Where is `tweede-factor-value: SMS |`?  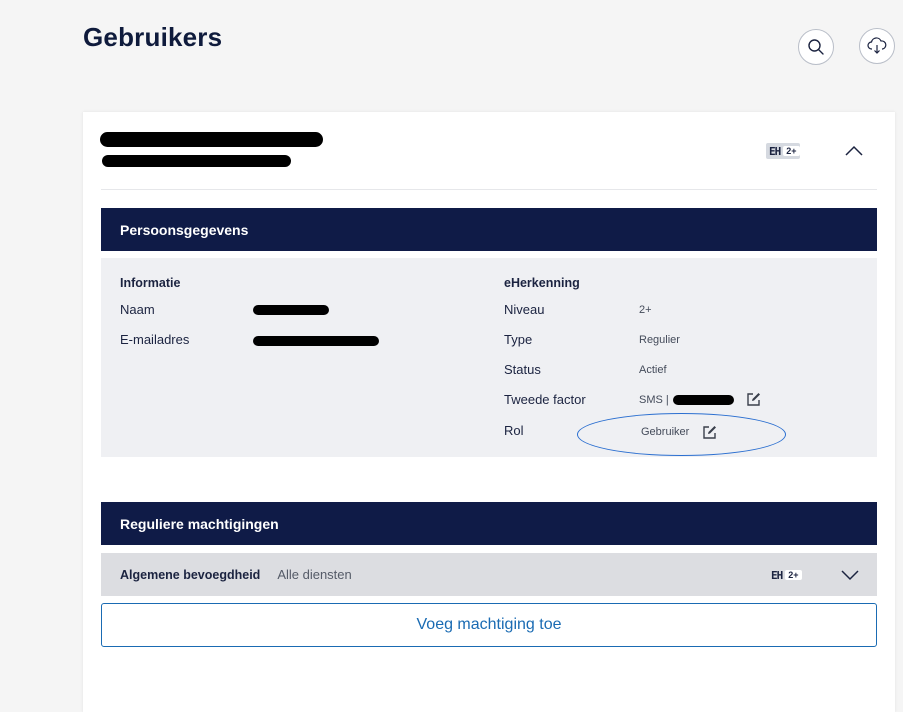 tweede-factor-value: SMS | is located at coordinates (654, 400).